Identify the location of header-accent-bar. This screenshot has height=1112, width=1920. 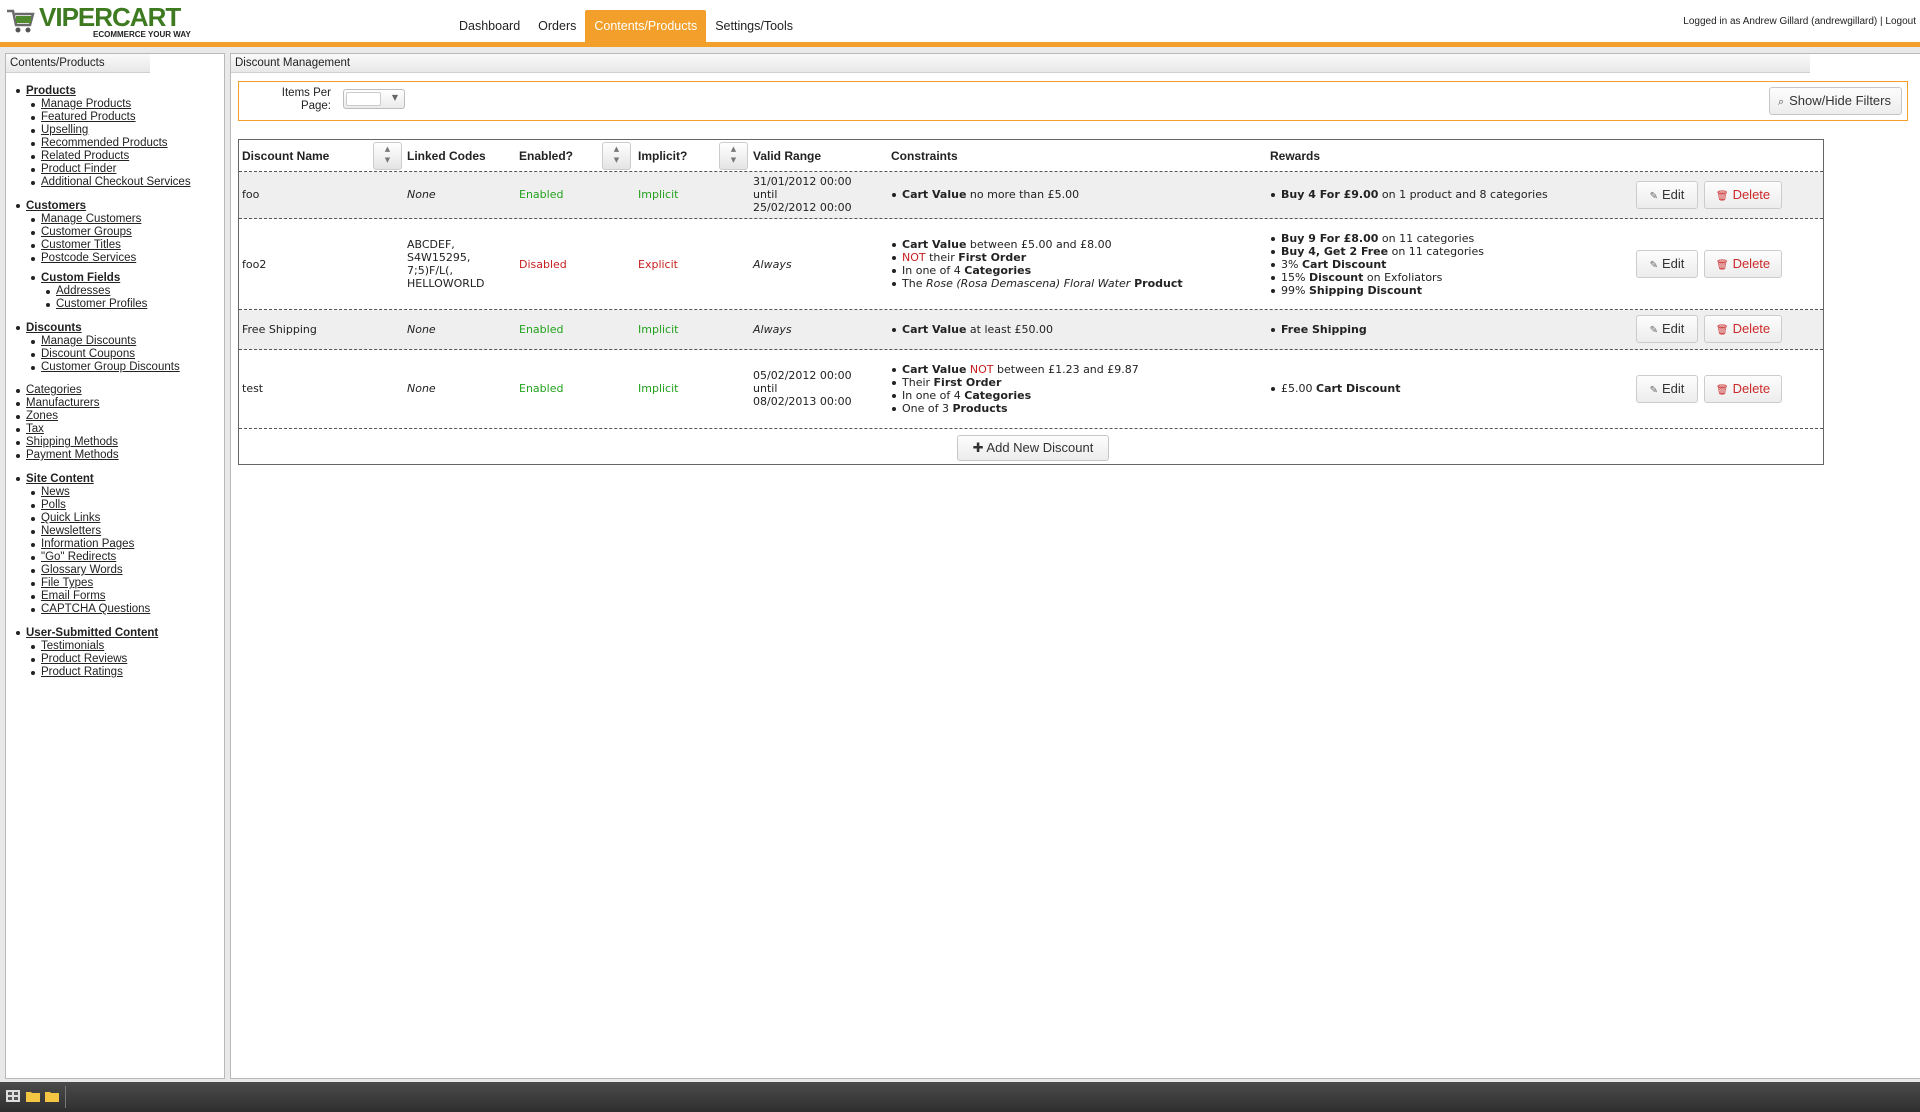
(960, 44).